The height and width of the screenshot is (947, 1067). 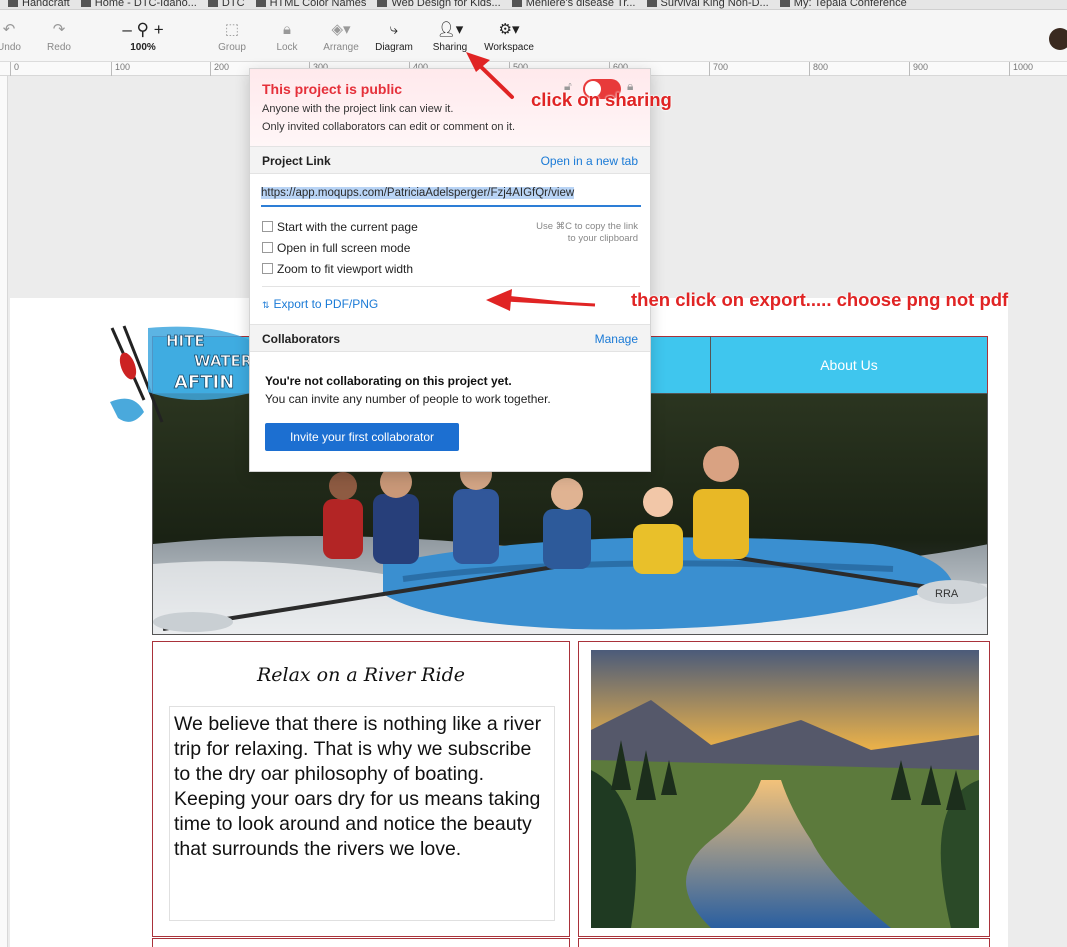 What do you see at coordinates (601, 99) in the screenshot?
I see `annotation-click-sharing: click on sharing` at bounding box center [601, 99].